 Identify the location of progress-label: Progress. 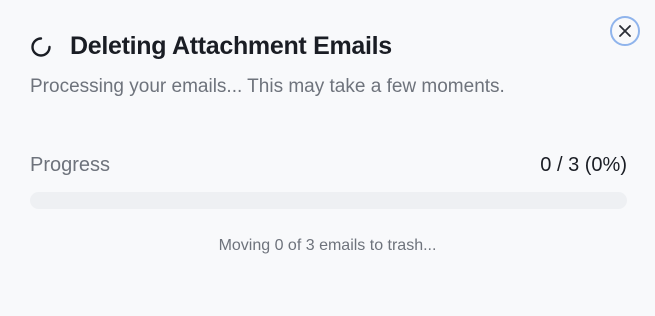
(70, 165).